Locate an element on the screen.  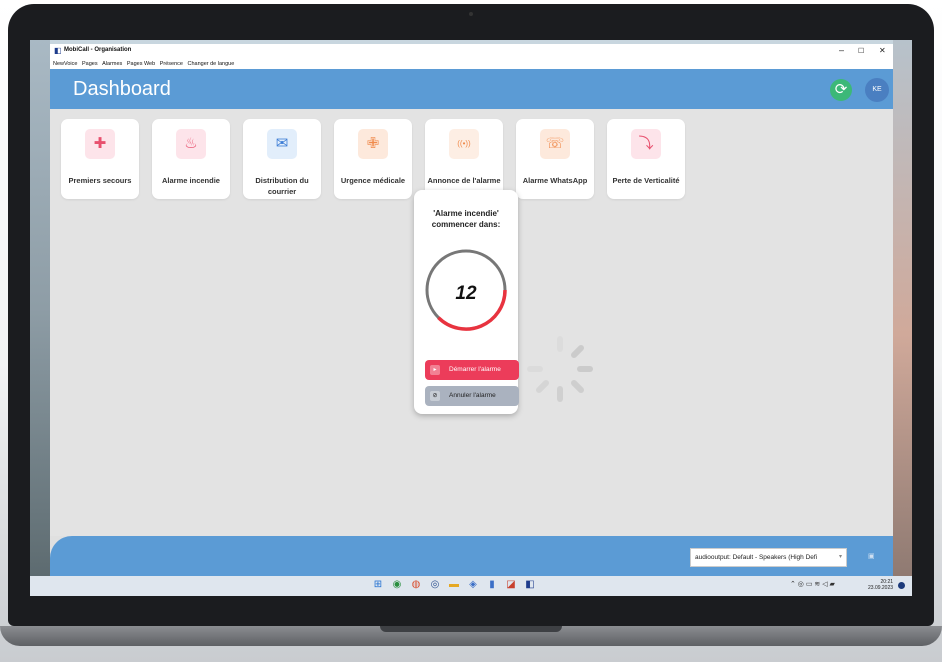
chrome-icon: ◉ is located at coordinates (397, 585).